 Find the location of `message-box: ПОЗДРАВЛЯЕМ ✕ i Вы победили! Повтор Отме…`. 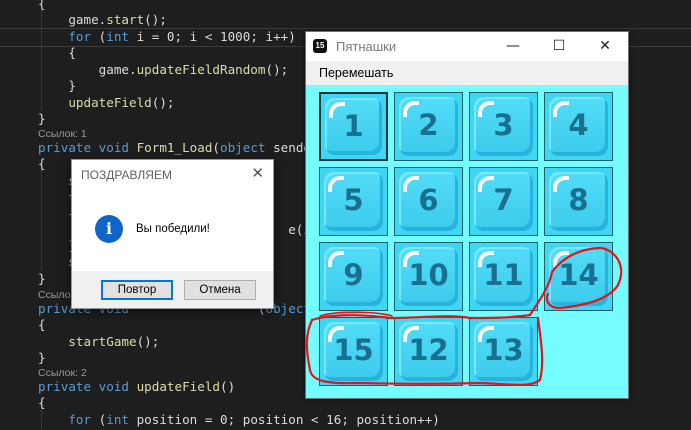

message-box: ПОЗДРАВЛЯЕМ ✕ i Вы победили! Повтор Отме… is located at coordinates (172, 234).